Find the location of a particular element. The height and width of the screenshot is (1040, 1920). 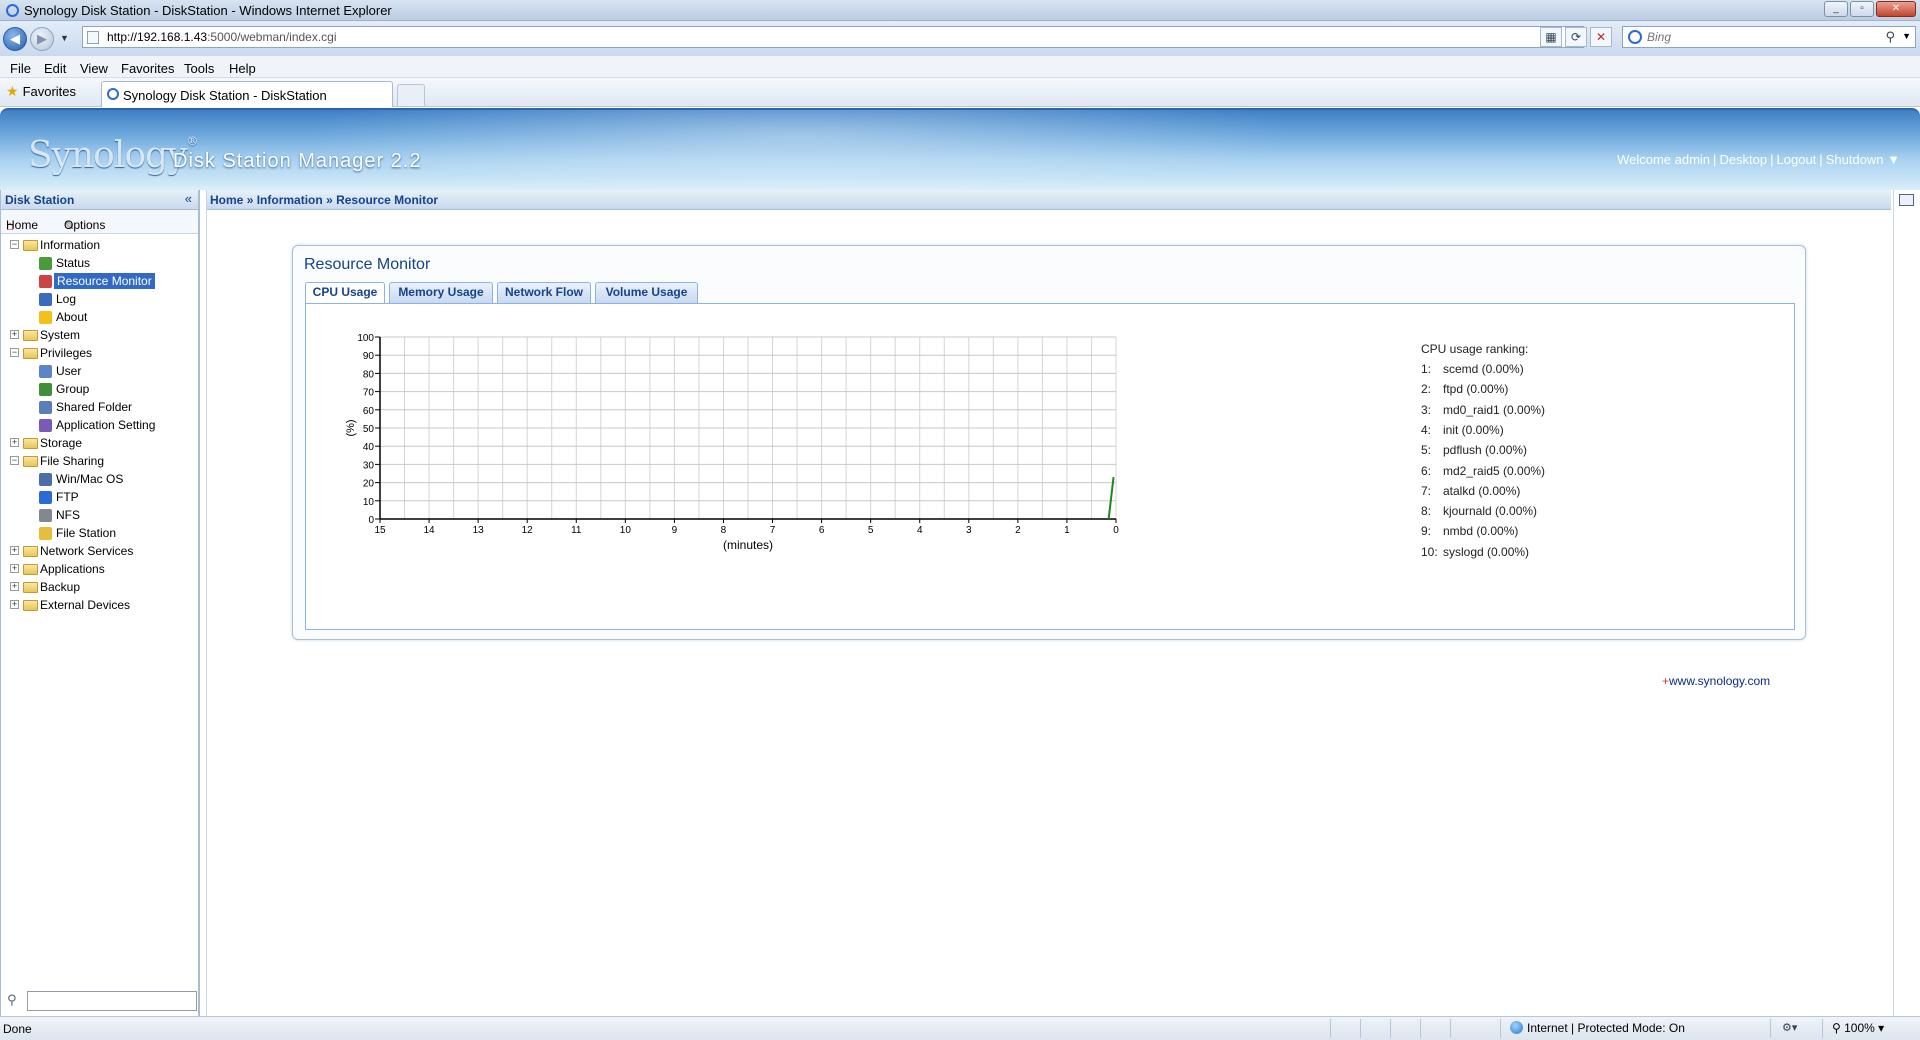

tree-item-file-station: File Station is located at coordinates (99, 533).